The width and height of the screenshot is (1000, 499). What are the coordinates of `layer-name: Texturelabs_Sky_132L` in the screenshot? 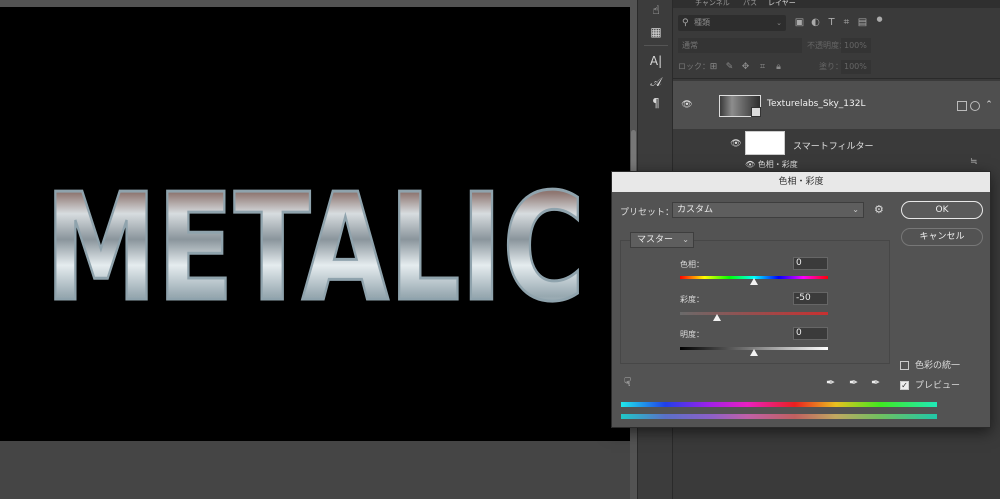 It's located at (816, 104).